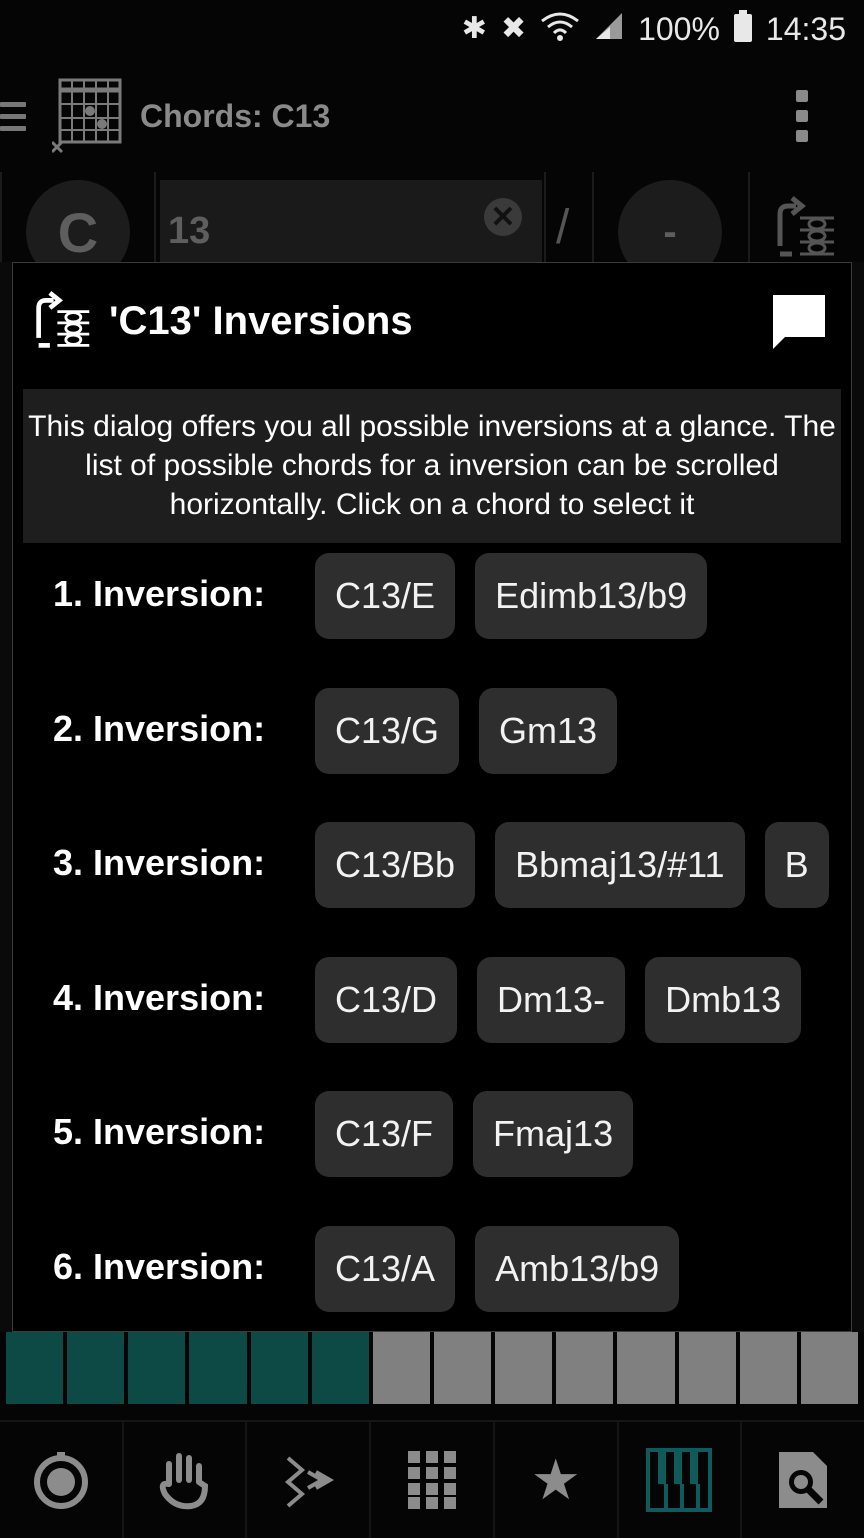  I want to click on inversion-row-4: 4. Inversion: C13/D Dm13- Dmb13, so click(432, 1000).